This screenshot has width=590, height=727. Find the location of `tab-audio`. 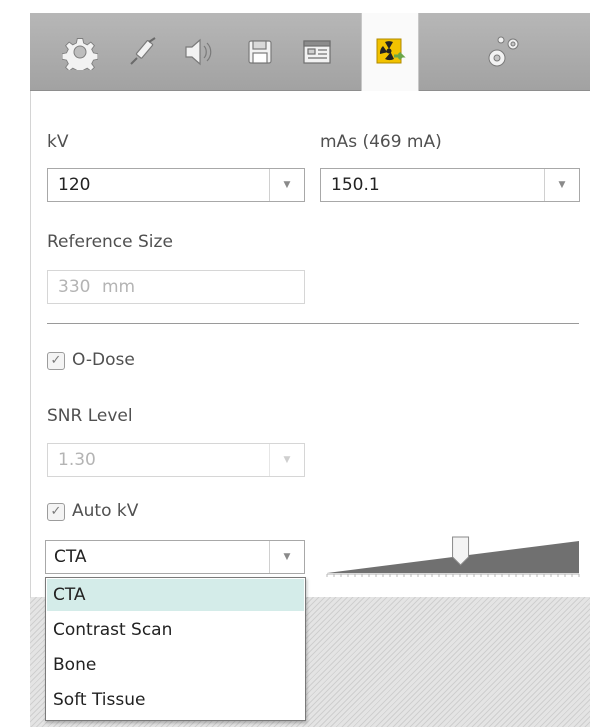

tab-audio is located at coordinates (198, 51).